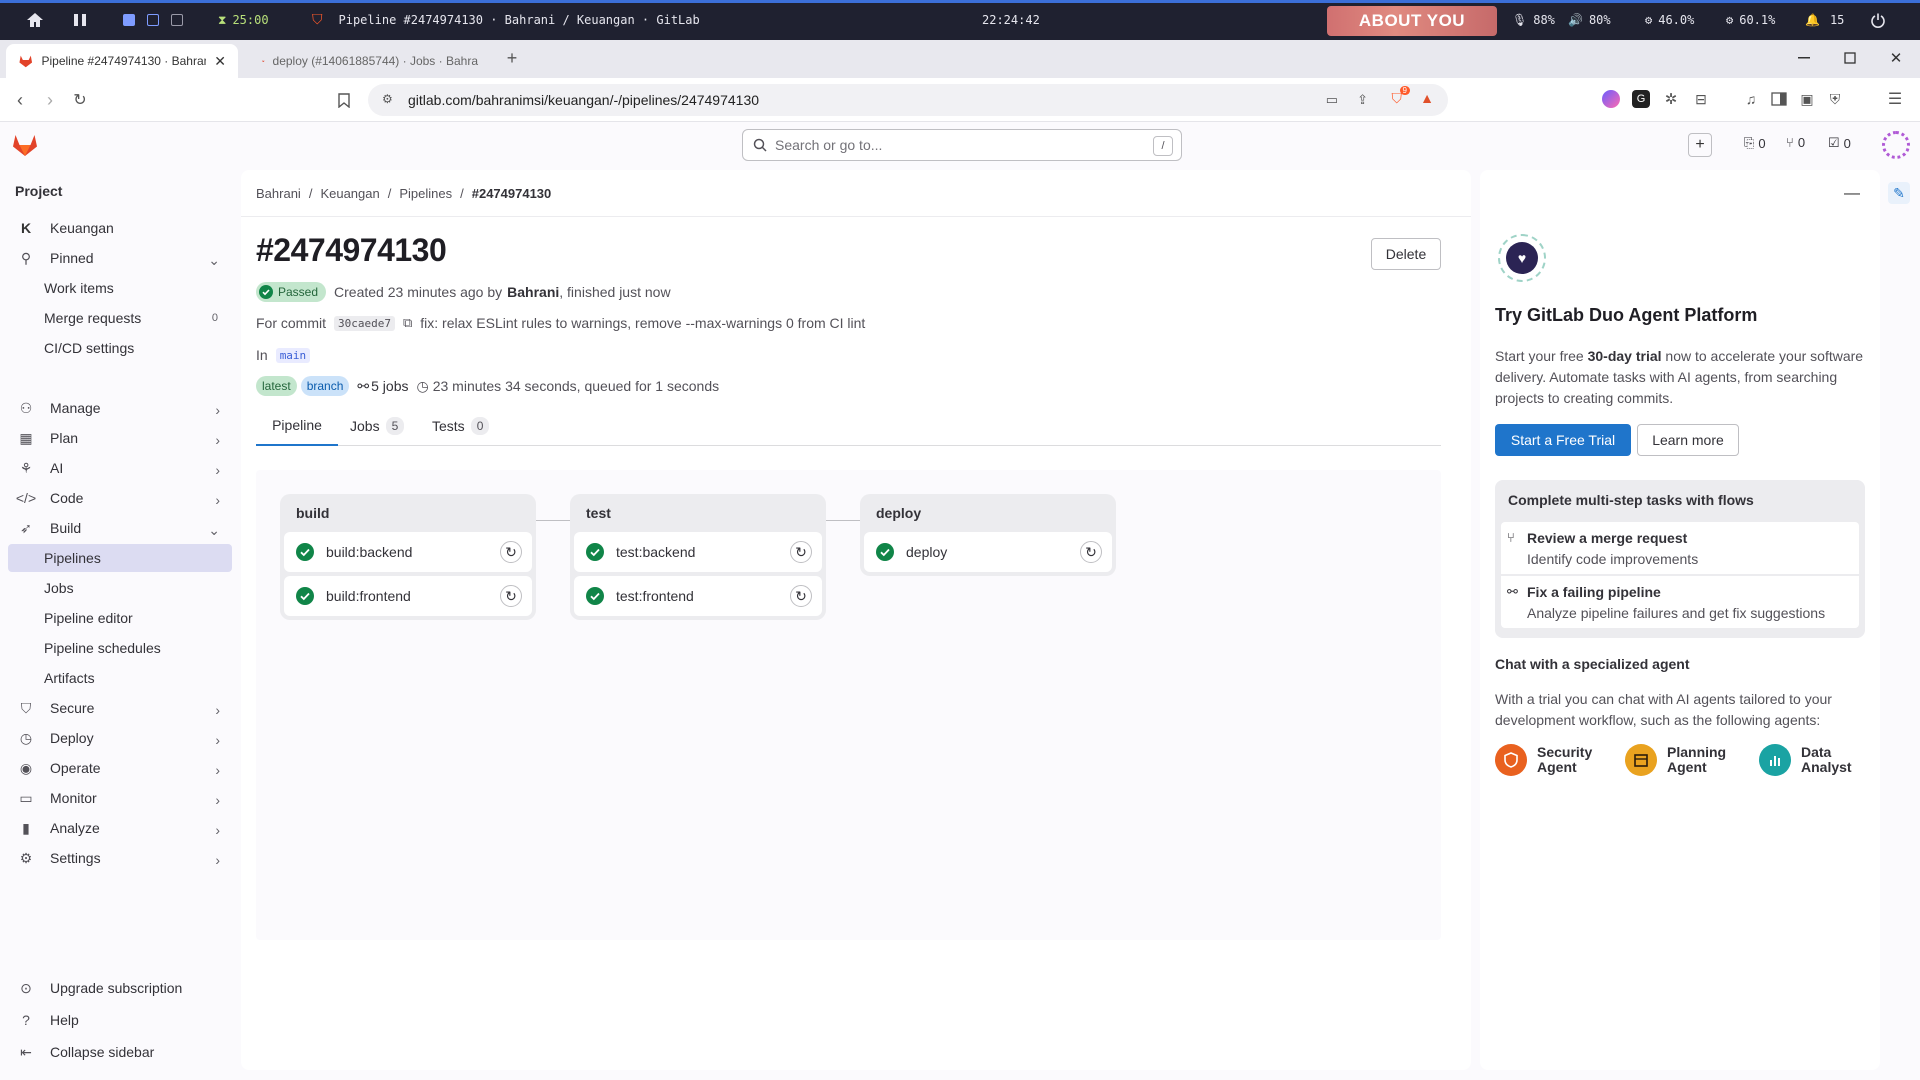  Describe the element at coordinates (1807, 99) in the screenshot. I see `wallet-icon: ▣` at that location.